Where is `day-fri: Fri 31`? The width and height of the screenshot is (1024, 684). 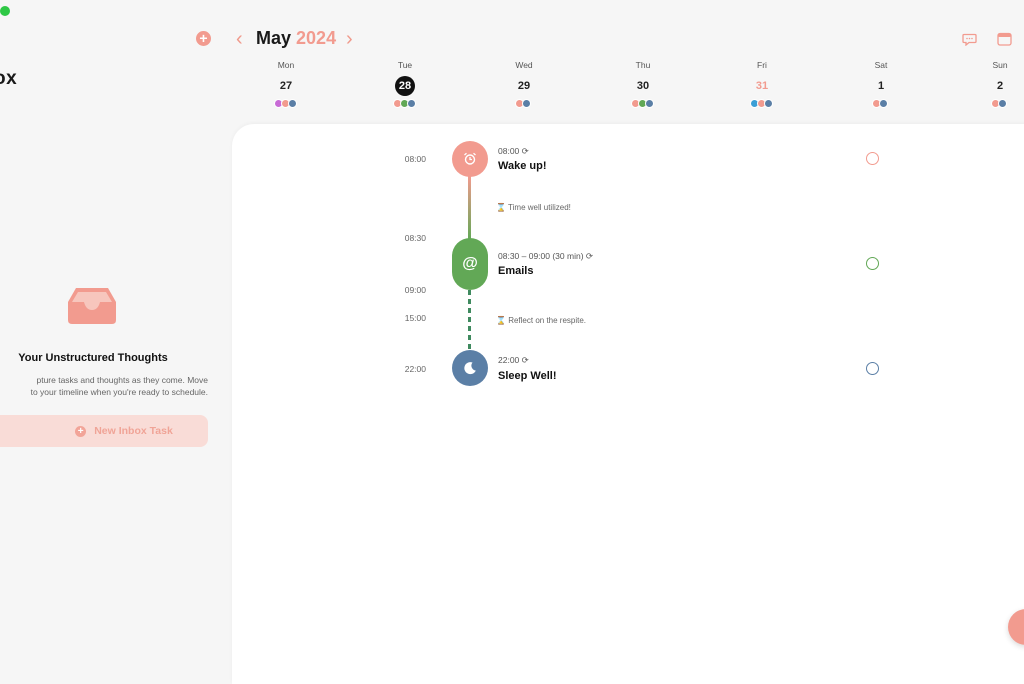 day-fri: Fri 31 is located at coordinates (762, 84).